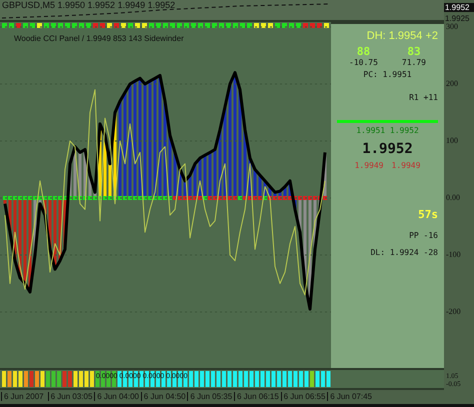 This screenshot has height=407, width=474. Describe the element at coordinates (22, 396) in the screenshot. I see `time-label: 6 Jun 2007` at that location.